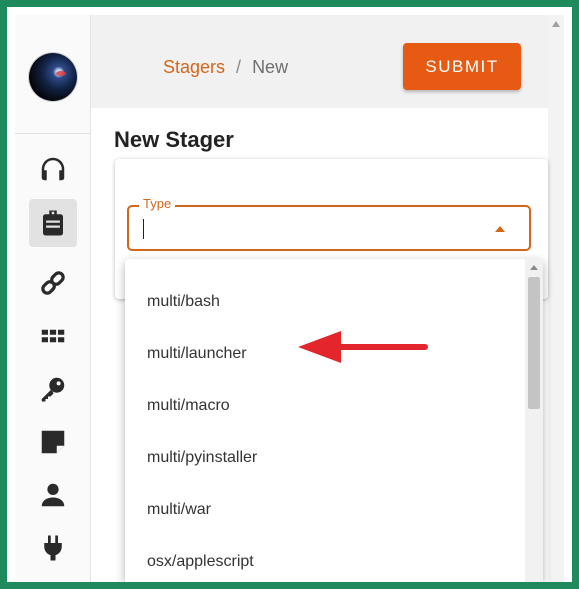  Describe the element at coordinates (363, 347) in the screenshot. I see `red-arrow-annotation-icon` at that location.